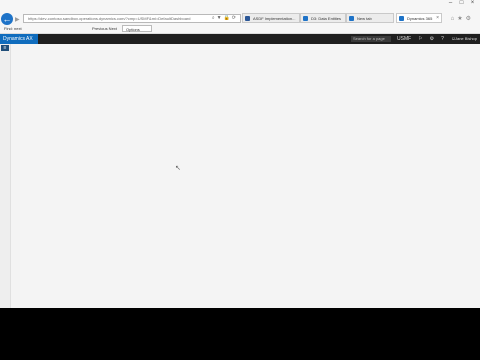 The width and height of the screenshot is (480, 360). What do you see at coordinates (133, 29) in the screenshot?
I see `options-label: Options` at bounding box center [133, 29].